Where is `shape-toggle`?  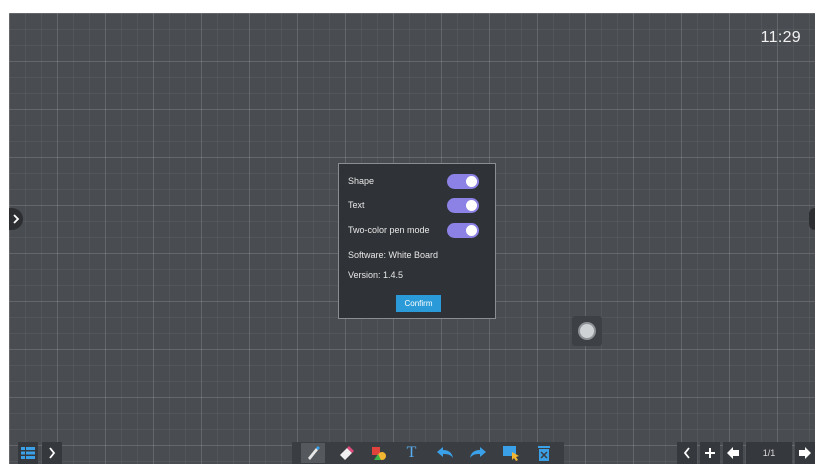
shape-toggle is located at coordinates (463, 181).